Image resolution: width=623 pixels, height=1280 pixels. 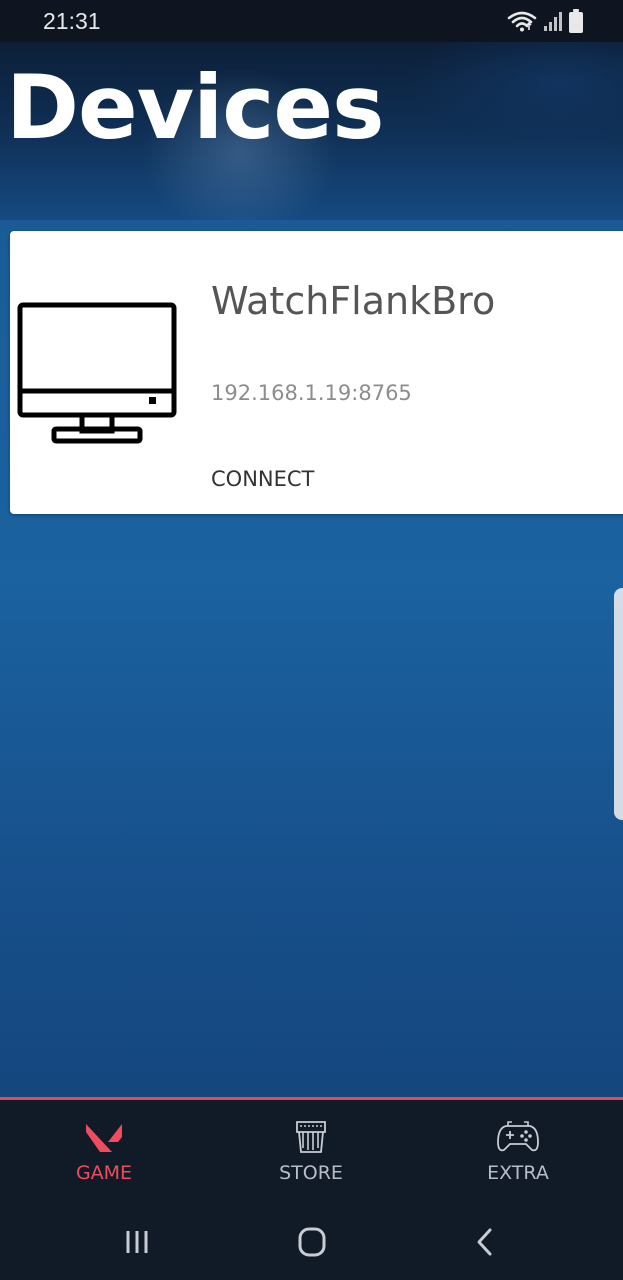 I want to click on status-bar: 21:31, so click(x=311, y=21).